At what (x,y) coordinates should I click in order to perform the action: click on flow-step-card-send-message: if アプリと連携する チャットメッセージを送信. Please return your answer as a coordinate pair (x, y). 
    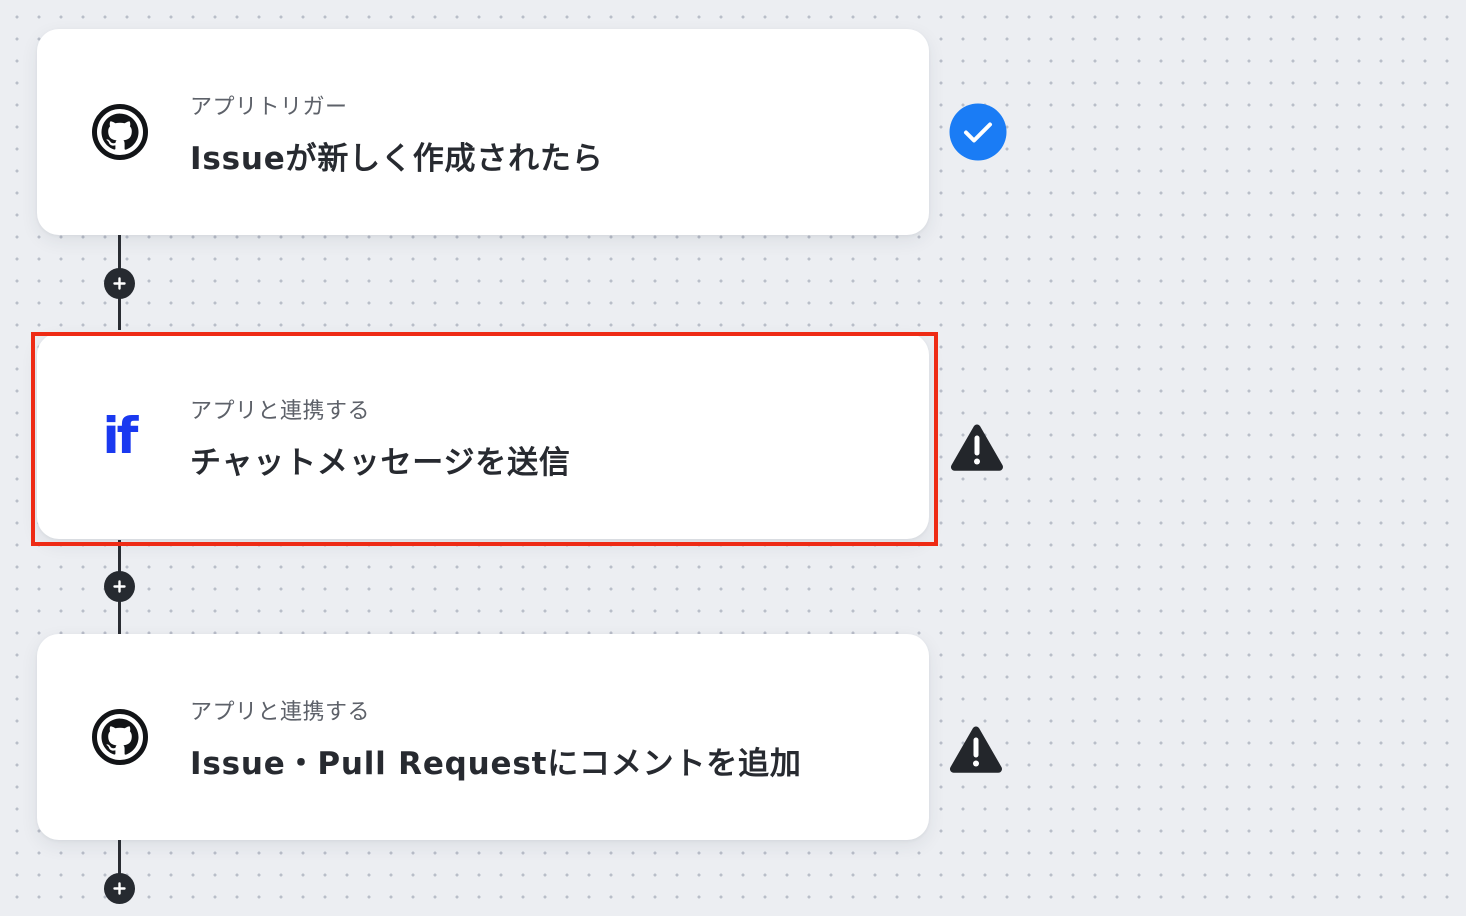
    Looking at the image, I should click on (483, 436).